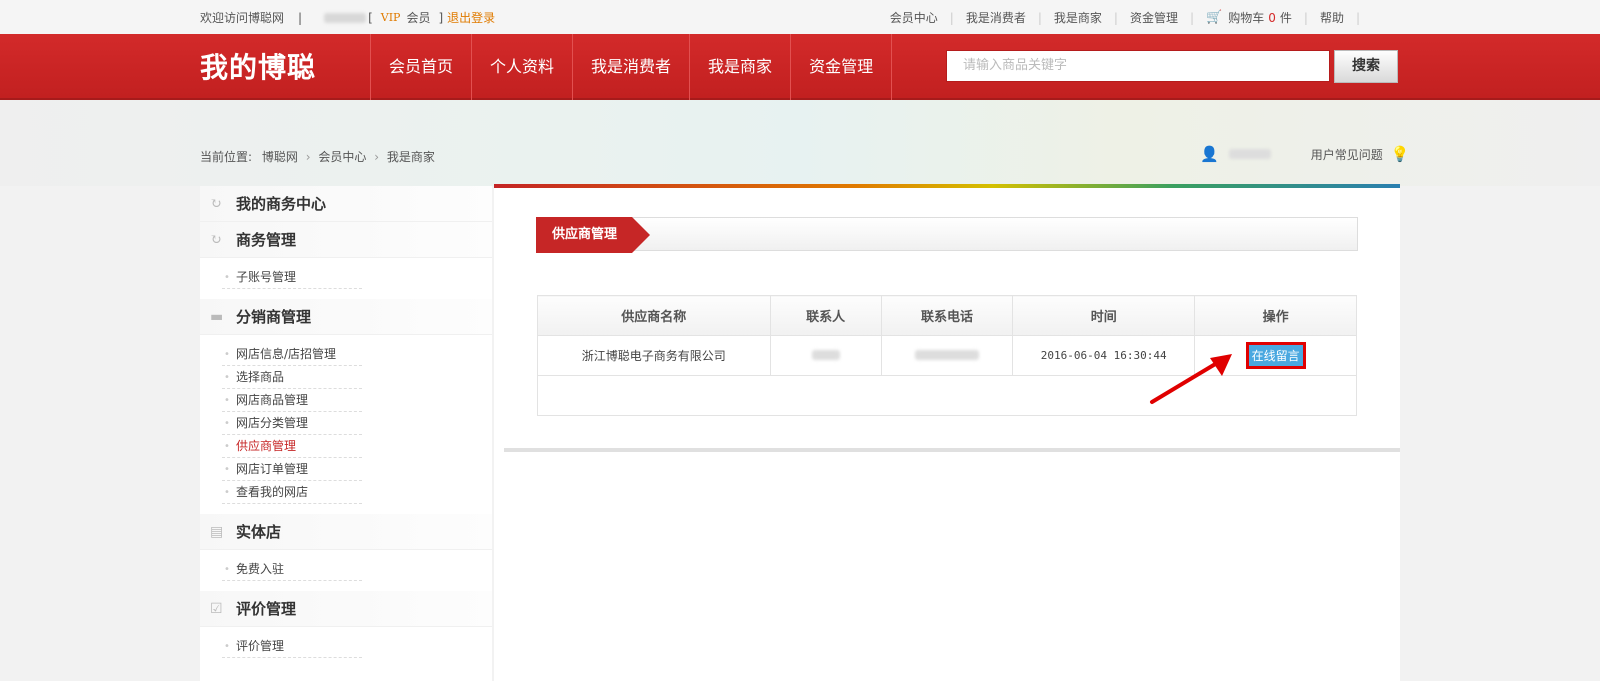 This screenshot has width=1600, height=681. I want to click on sidebar-list: 评价管理, so click(346, 647).